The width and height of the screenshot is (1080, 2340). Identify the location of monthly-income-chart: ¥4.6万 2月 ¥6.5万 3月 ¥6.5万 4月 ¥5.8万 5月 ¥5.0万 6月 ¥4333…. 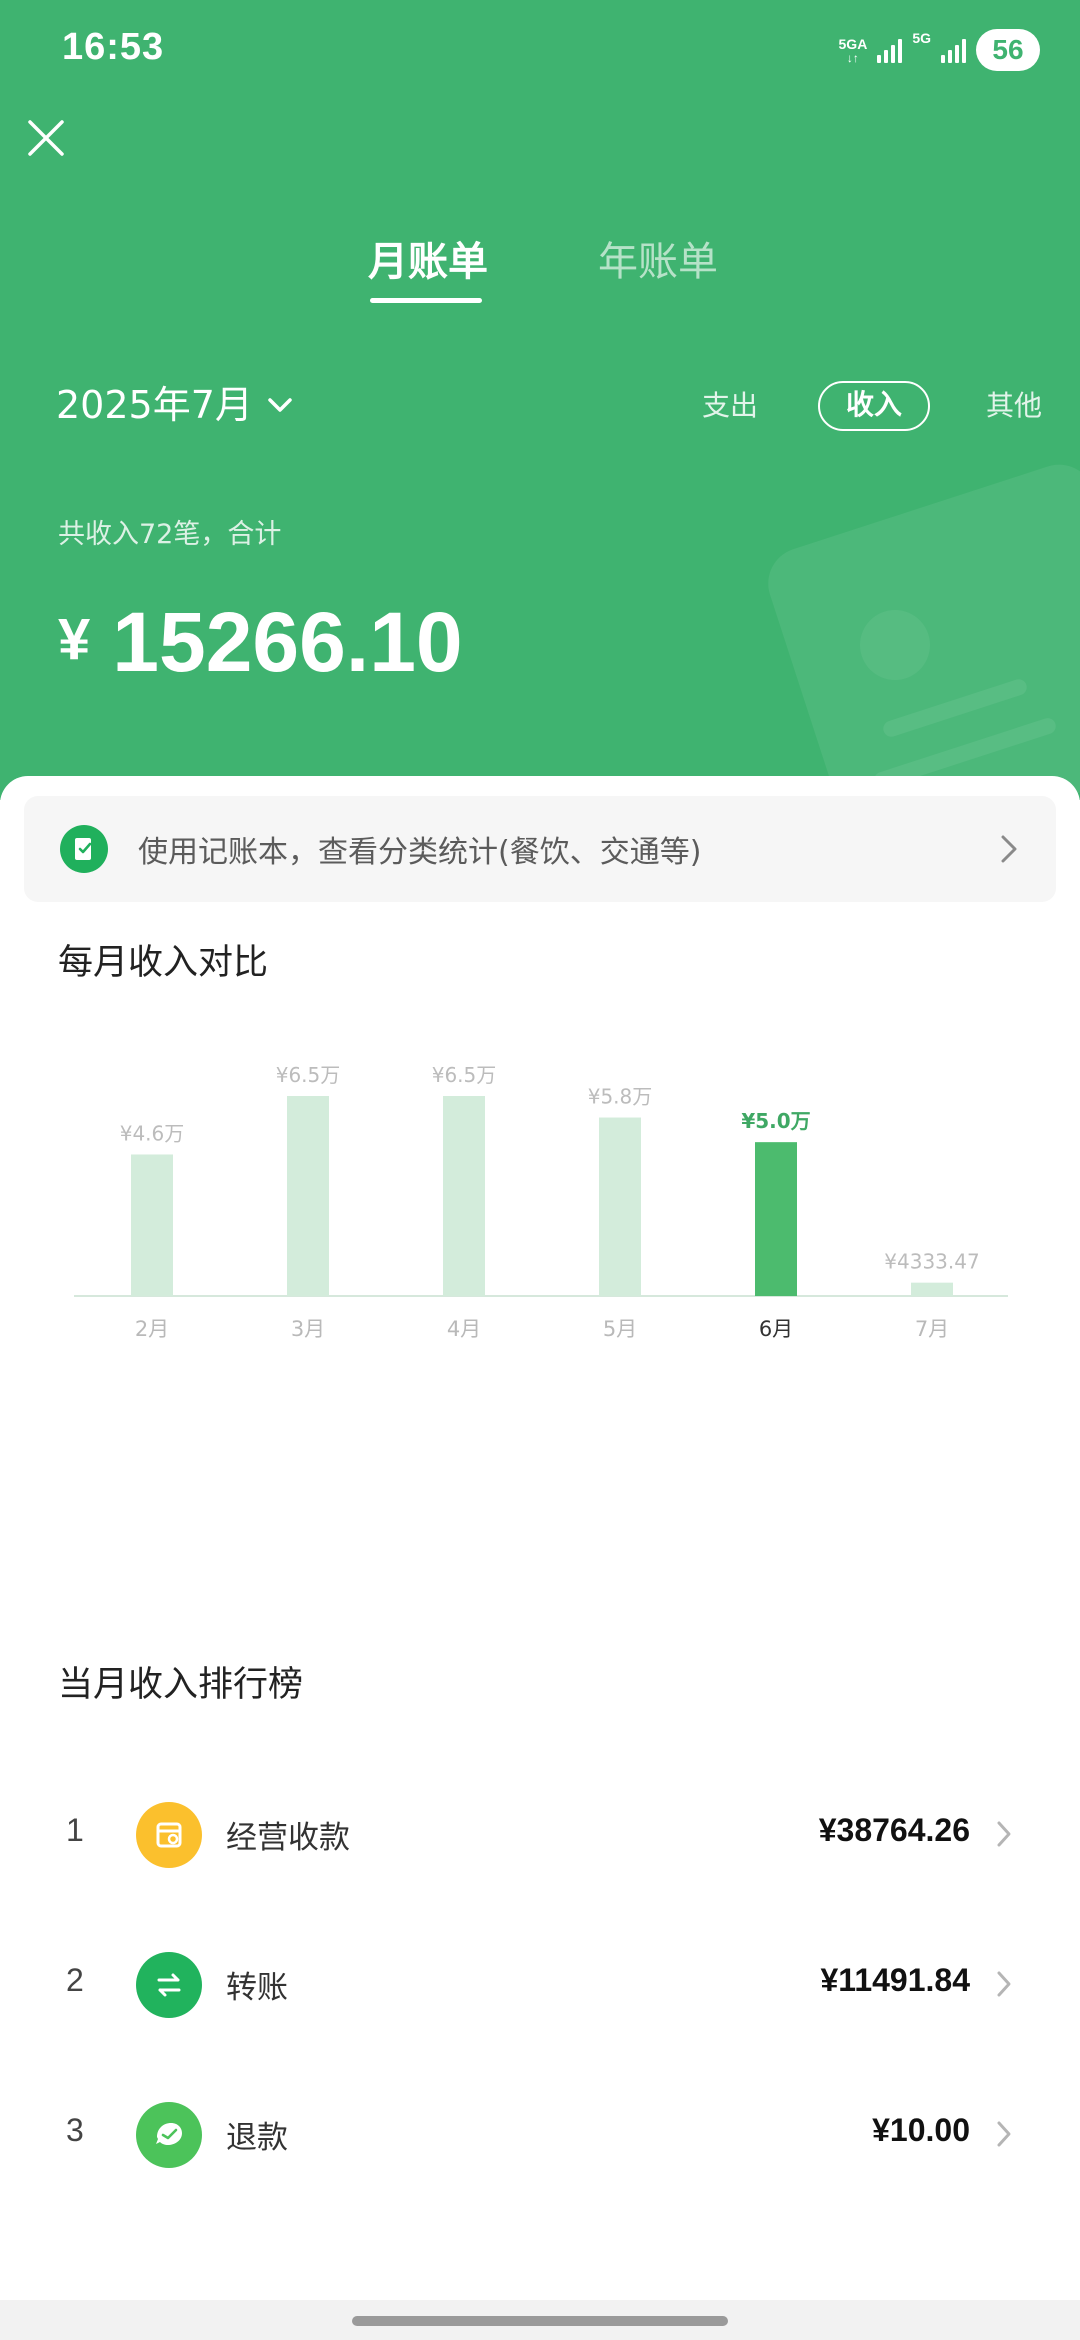
(540, 1216).